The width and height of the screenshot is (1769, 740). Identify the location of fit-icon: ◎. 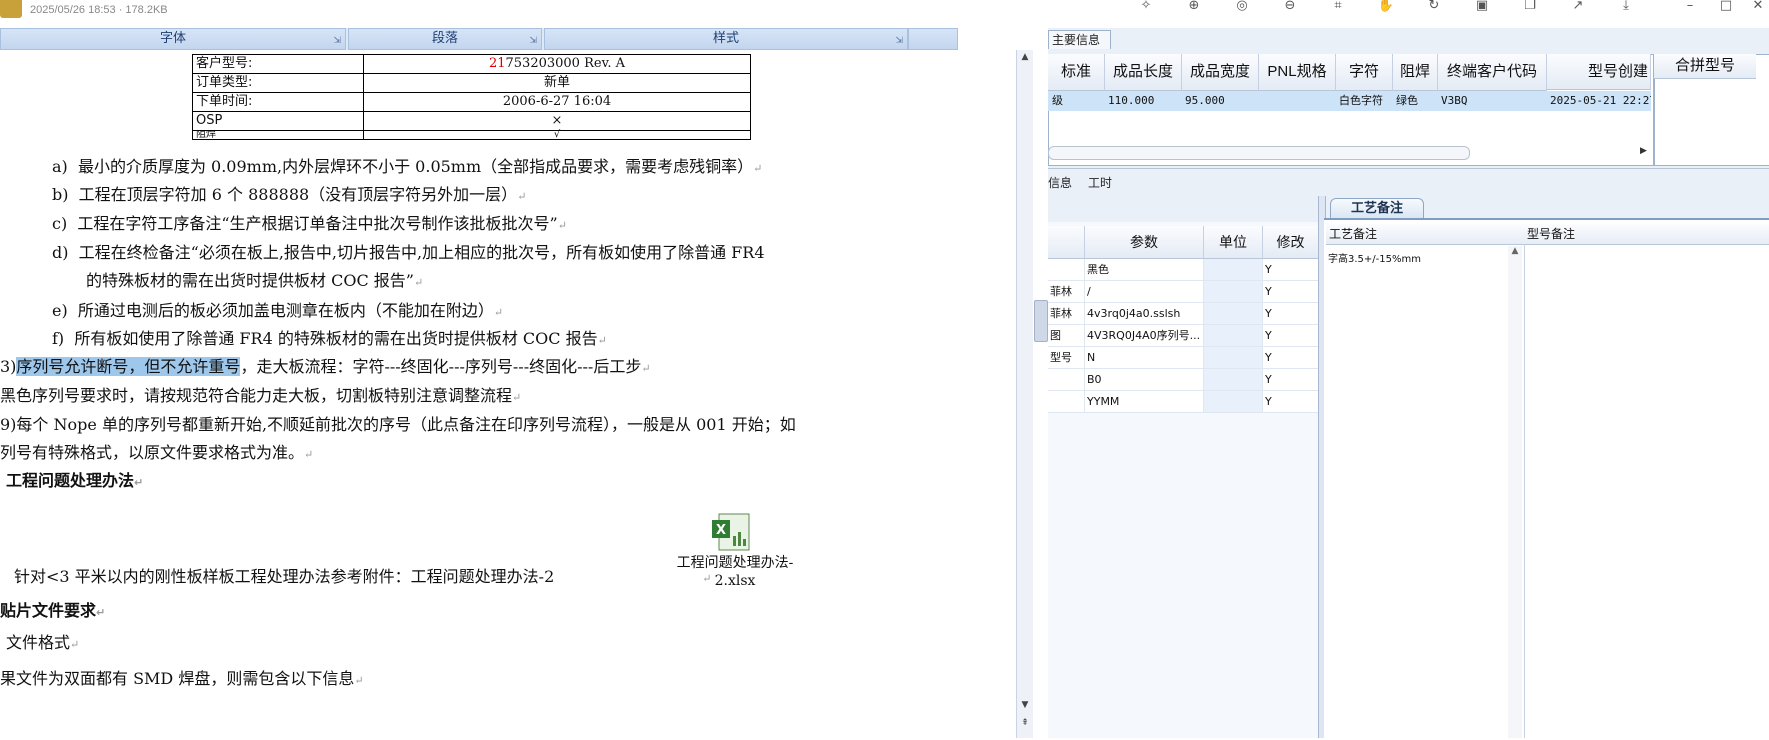
(1242, 7).